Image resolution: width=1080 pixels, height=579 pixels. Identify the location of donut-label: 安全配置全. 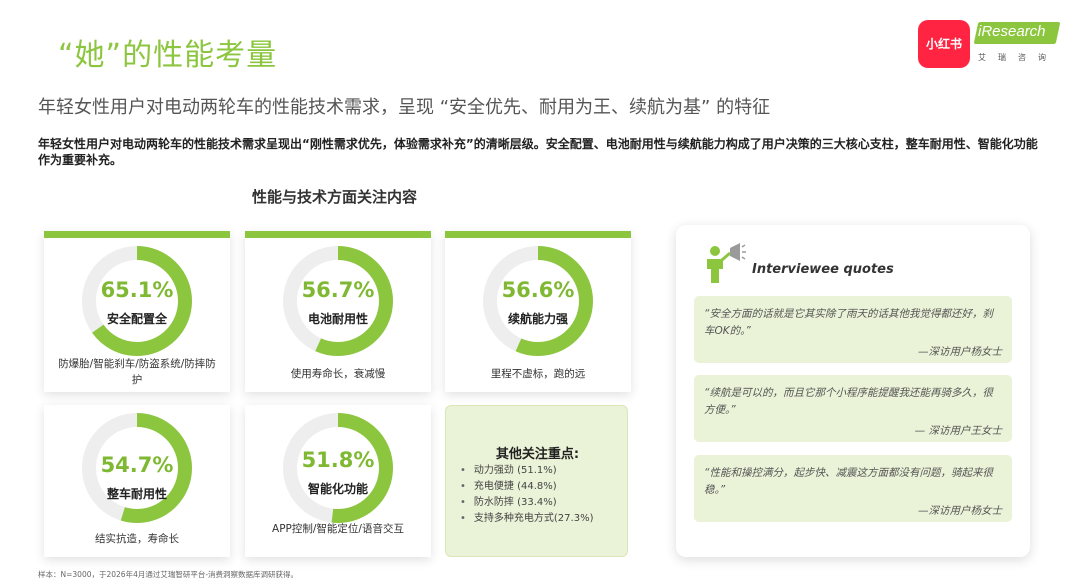
(136, 319).